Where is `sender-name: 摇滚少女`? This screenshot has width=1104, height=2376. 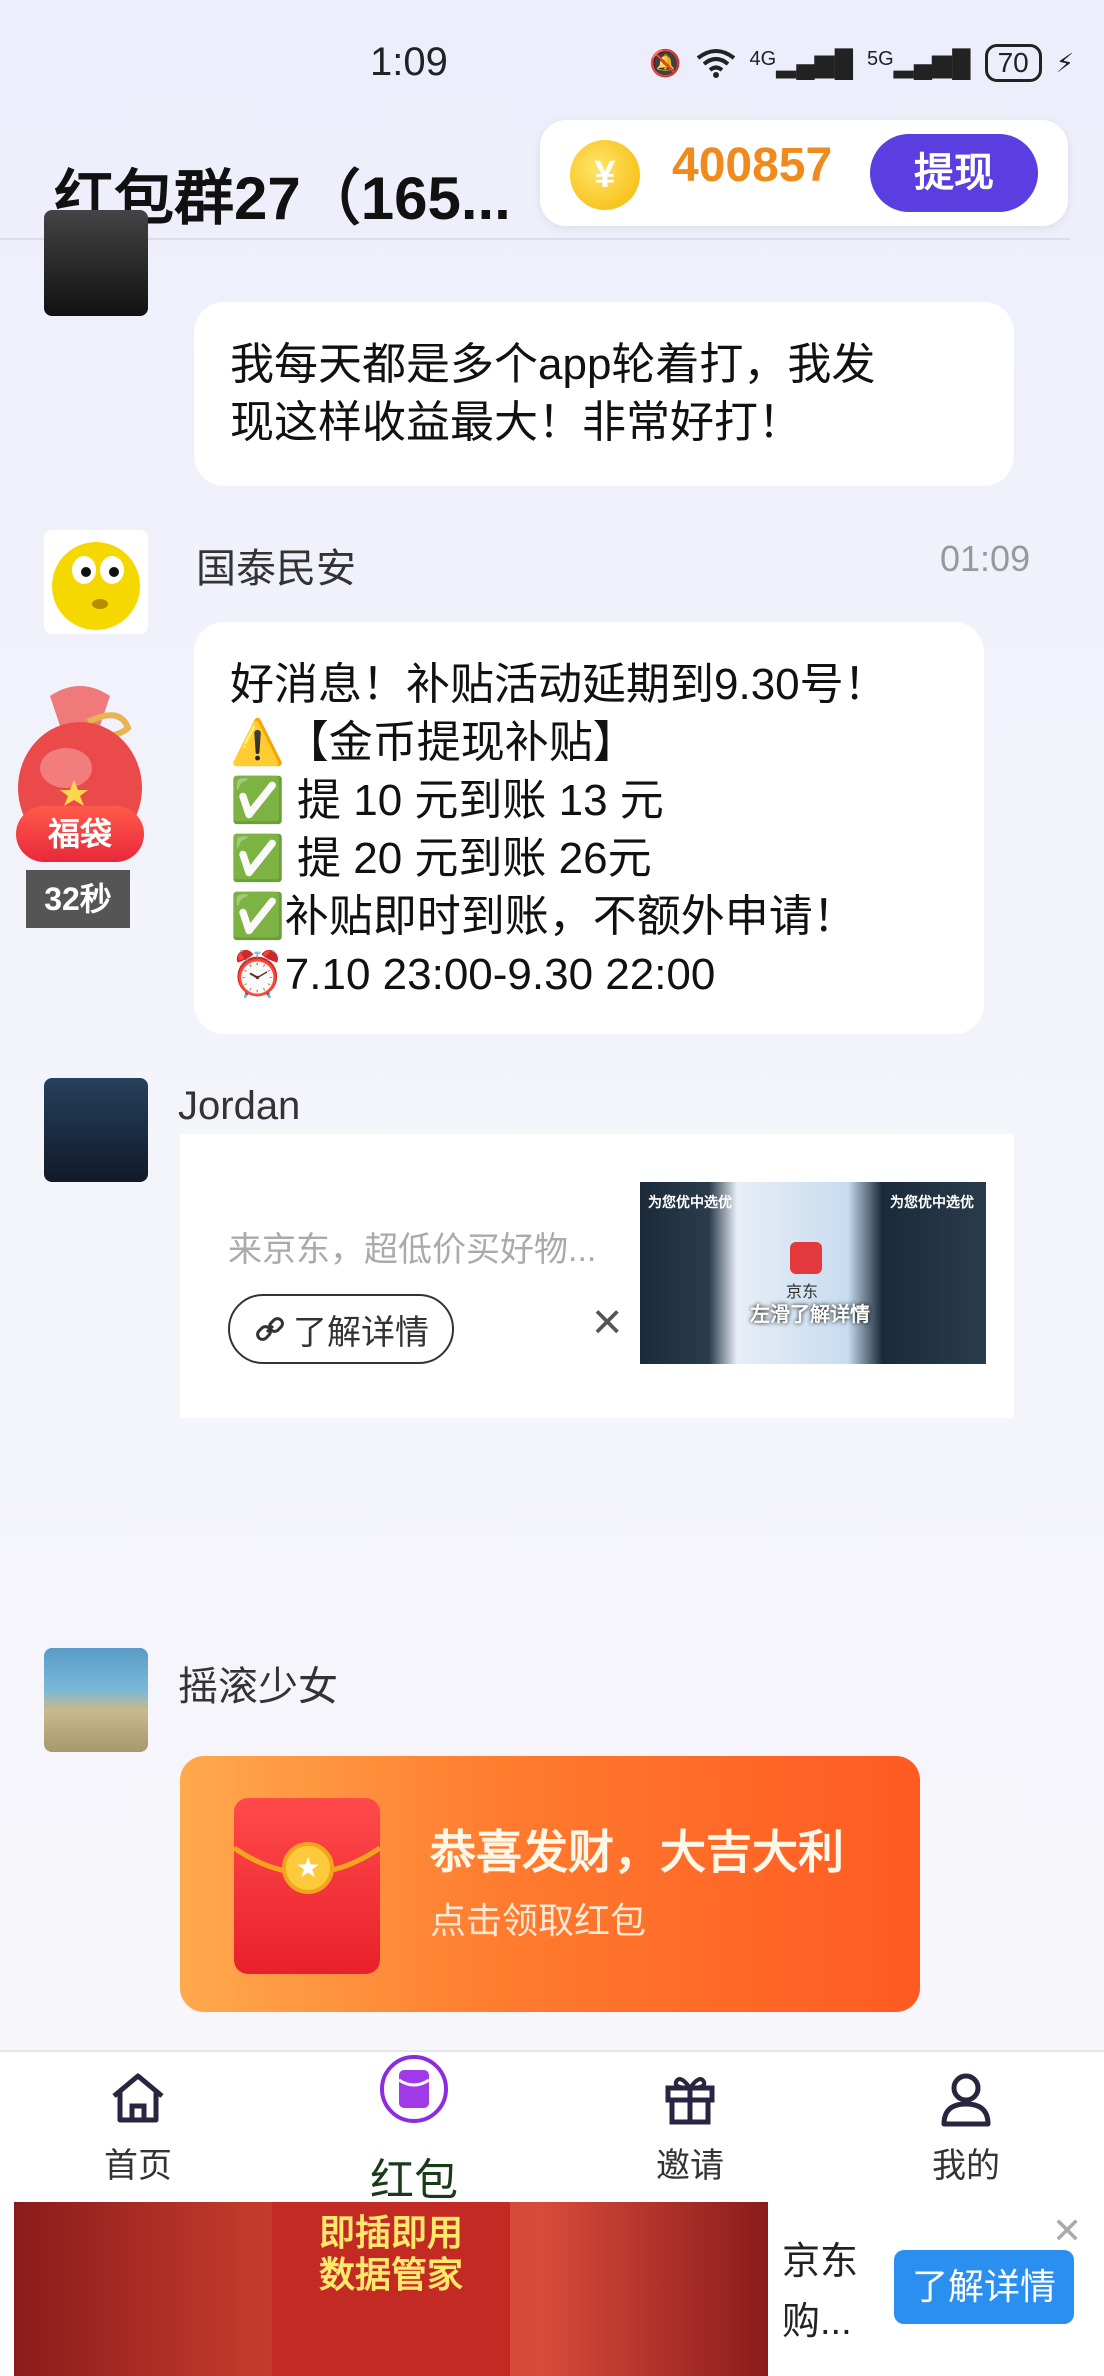 sender-name: 摇滚少女 is located at coordinates (258, 1687).